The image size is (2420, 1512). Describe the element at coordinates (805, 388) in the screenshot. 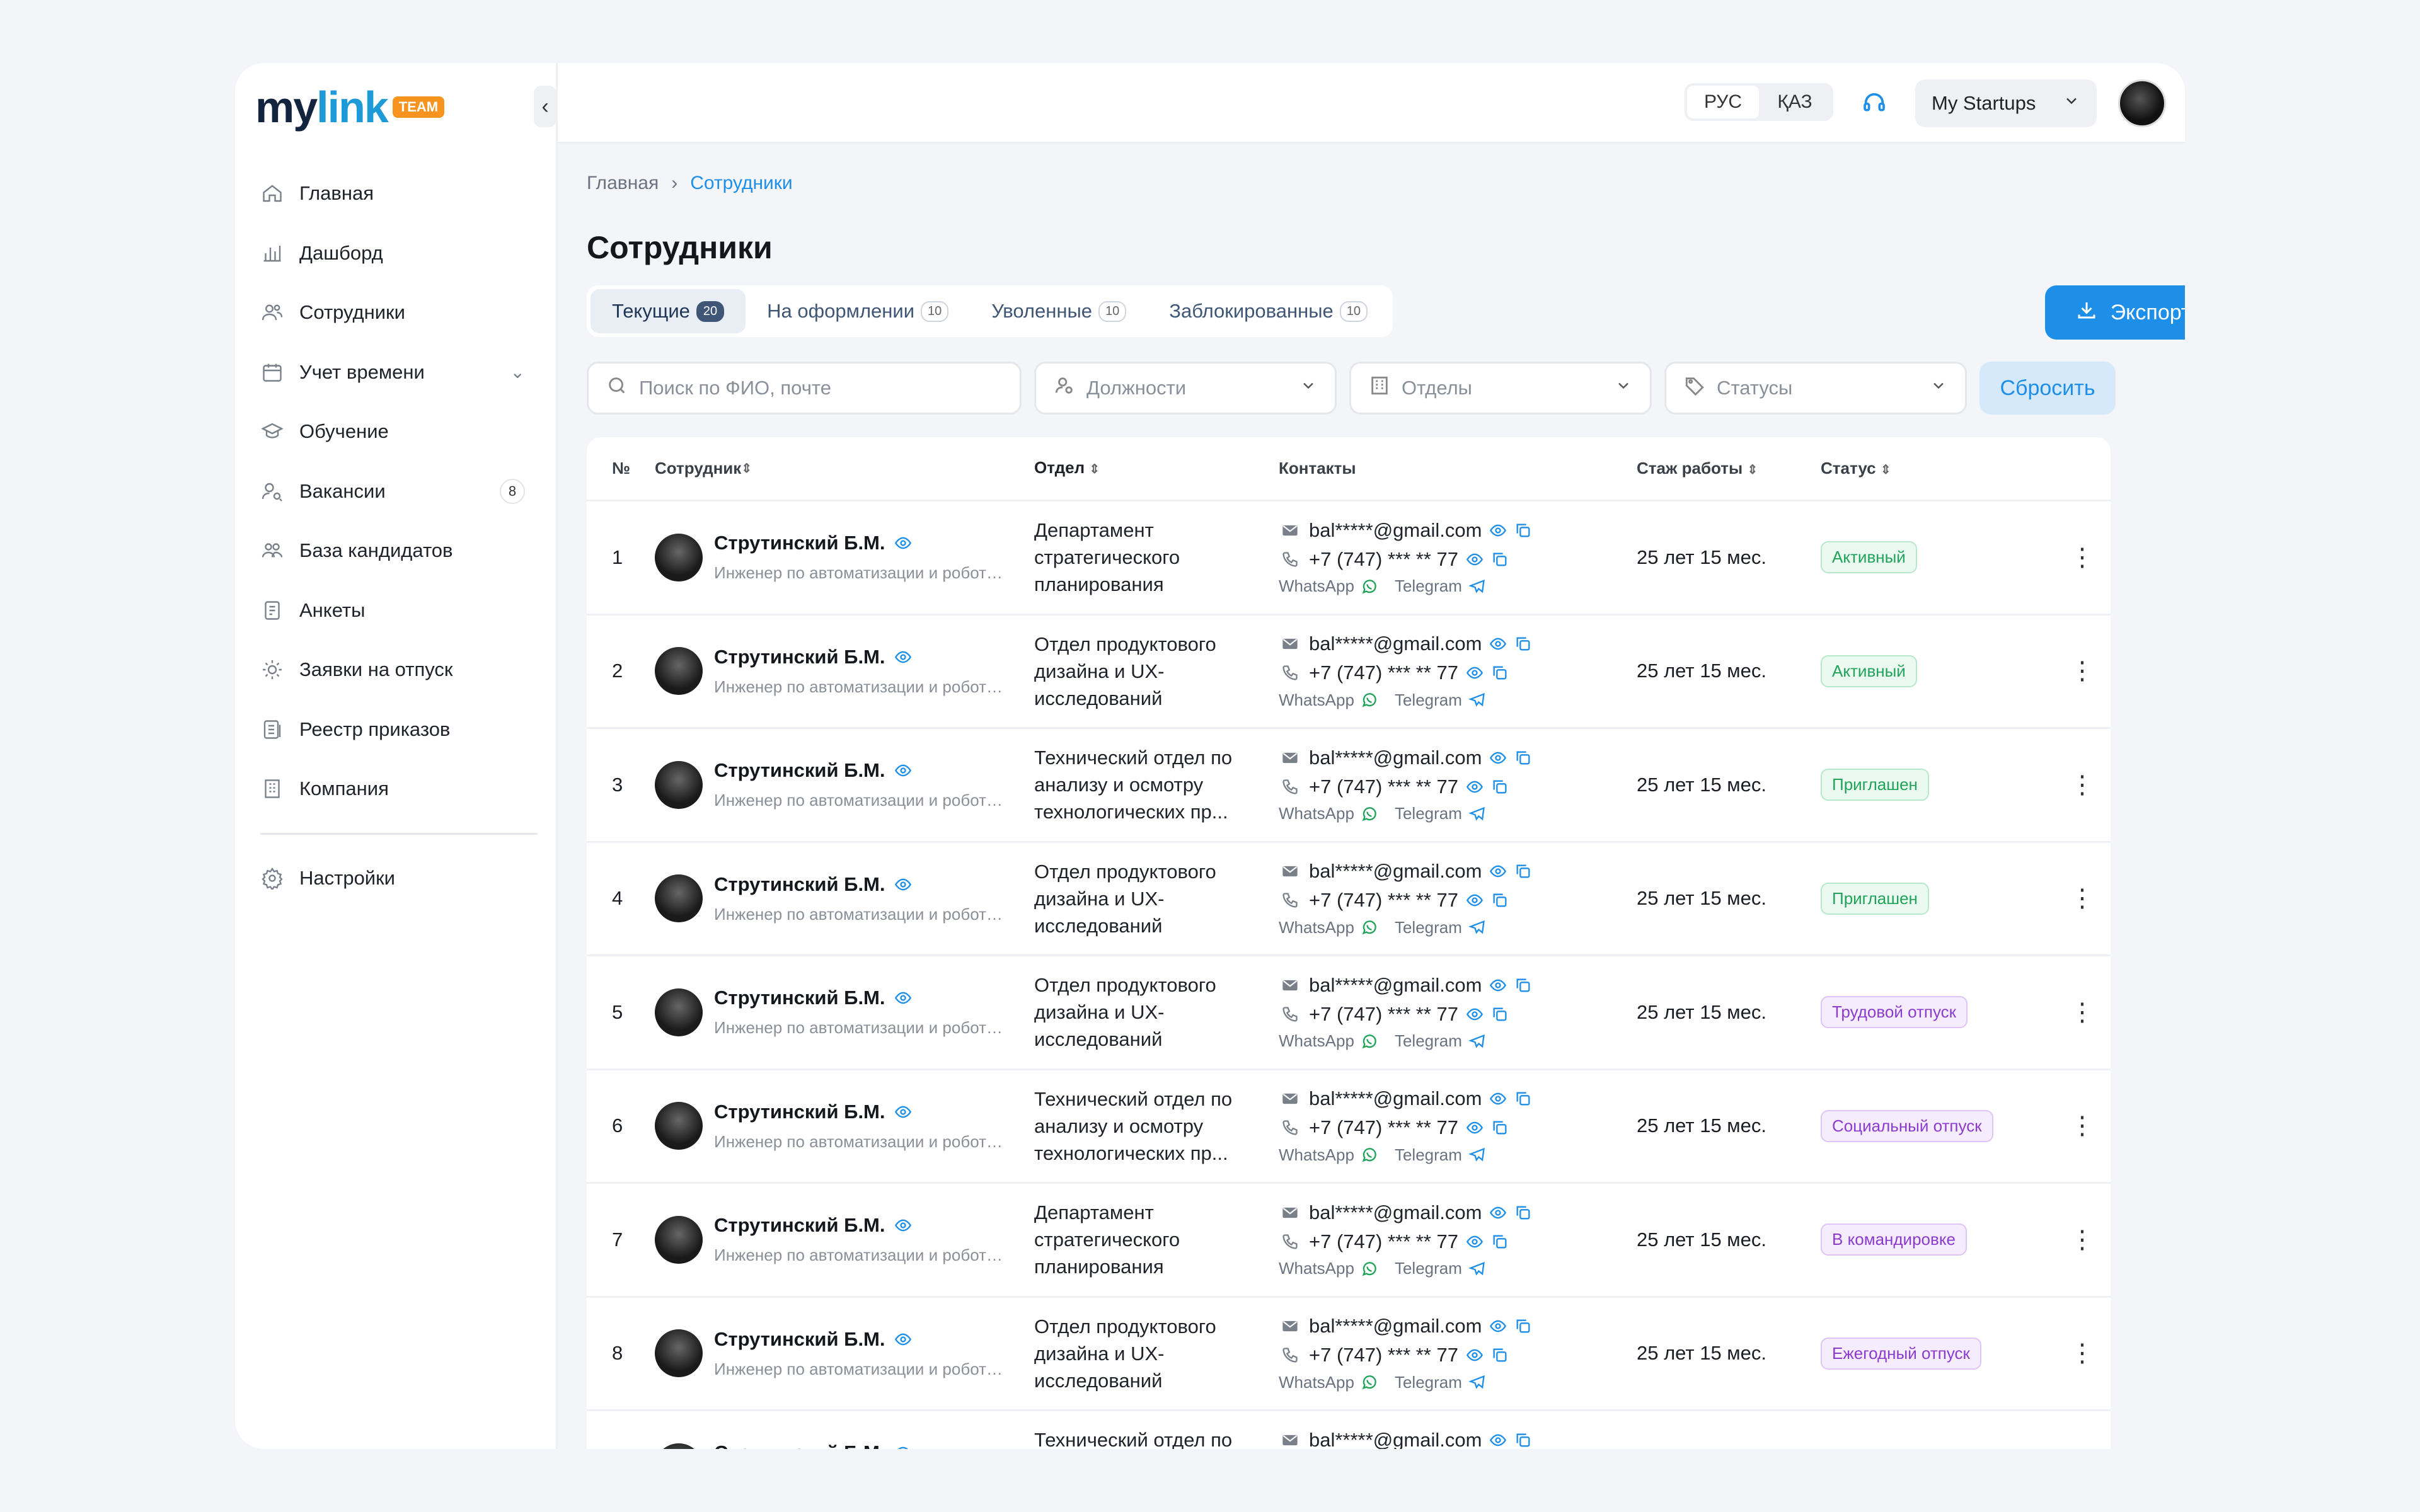

I see `search-input: Поиск по ФИО, почте` at that location.